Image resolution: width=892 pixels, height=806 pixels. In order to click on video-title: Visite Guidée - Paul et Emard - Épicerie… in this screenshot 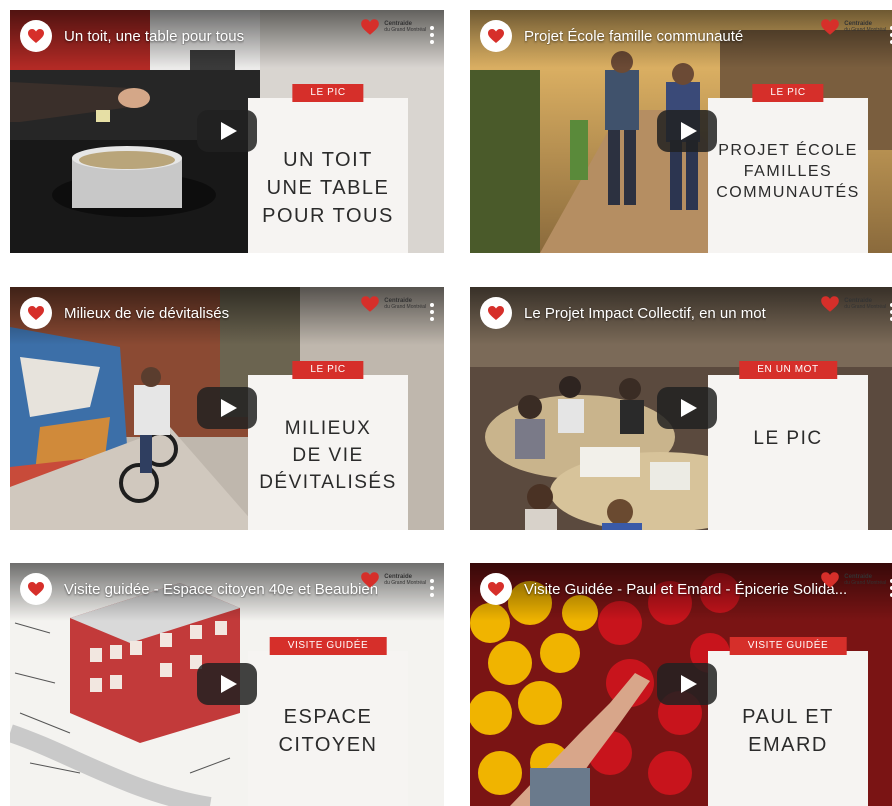, I will do `click(685, 589)`.